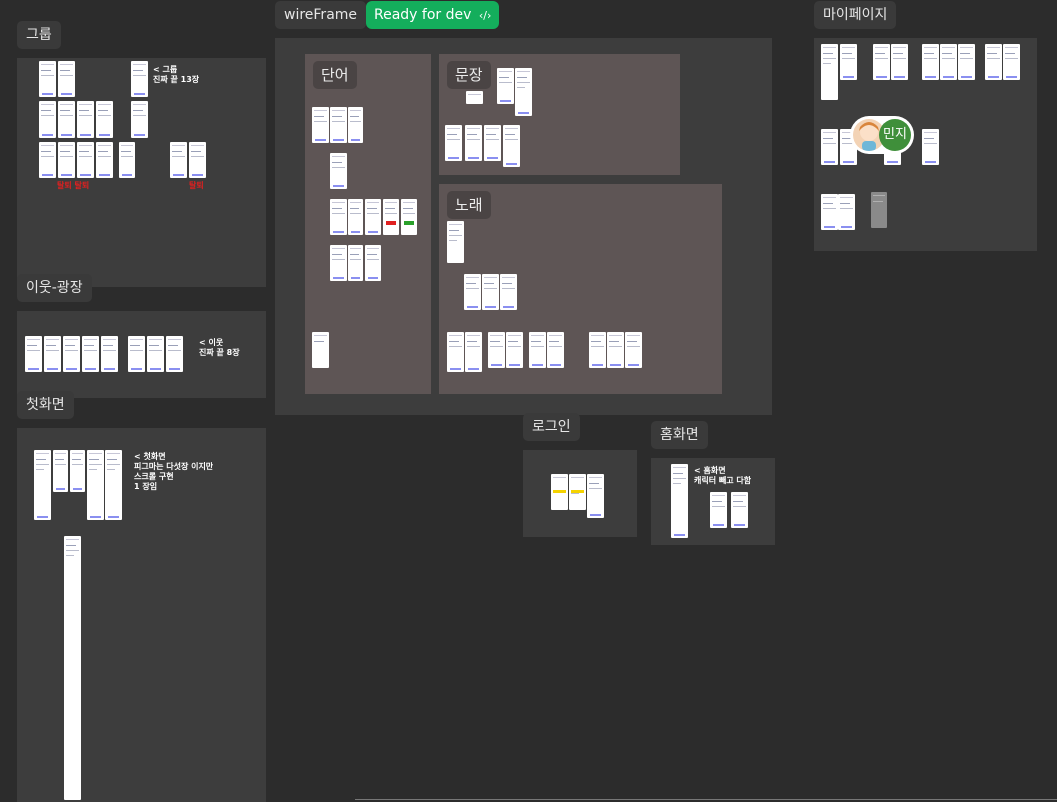 The width and height of the screenshot is (1057, 802). Describe the element at coordinates (895, 135) in the screenshot. I see `user-avatar-initials: 민지` at that location.